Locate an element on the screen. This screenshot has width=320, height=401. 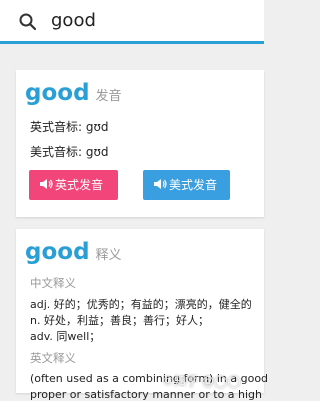
section-subtitle: 释义 is located at coordinates (108, 255).